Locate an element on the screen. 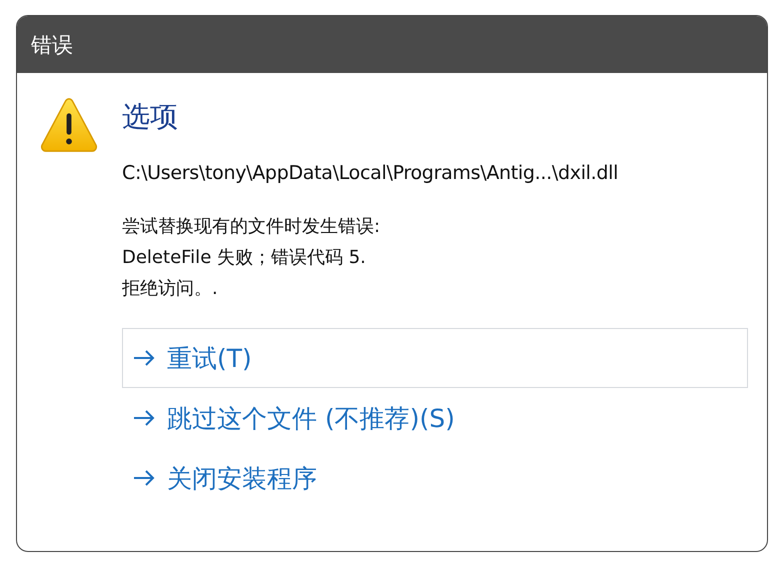 The height and width of the screenshot is (569, 784). command-link: 关闭安装程序 is located at coordinates (435, 478).